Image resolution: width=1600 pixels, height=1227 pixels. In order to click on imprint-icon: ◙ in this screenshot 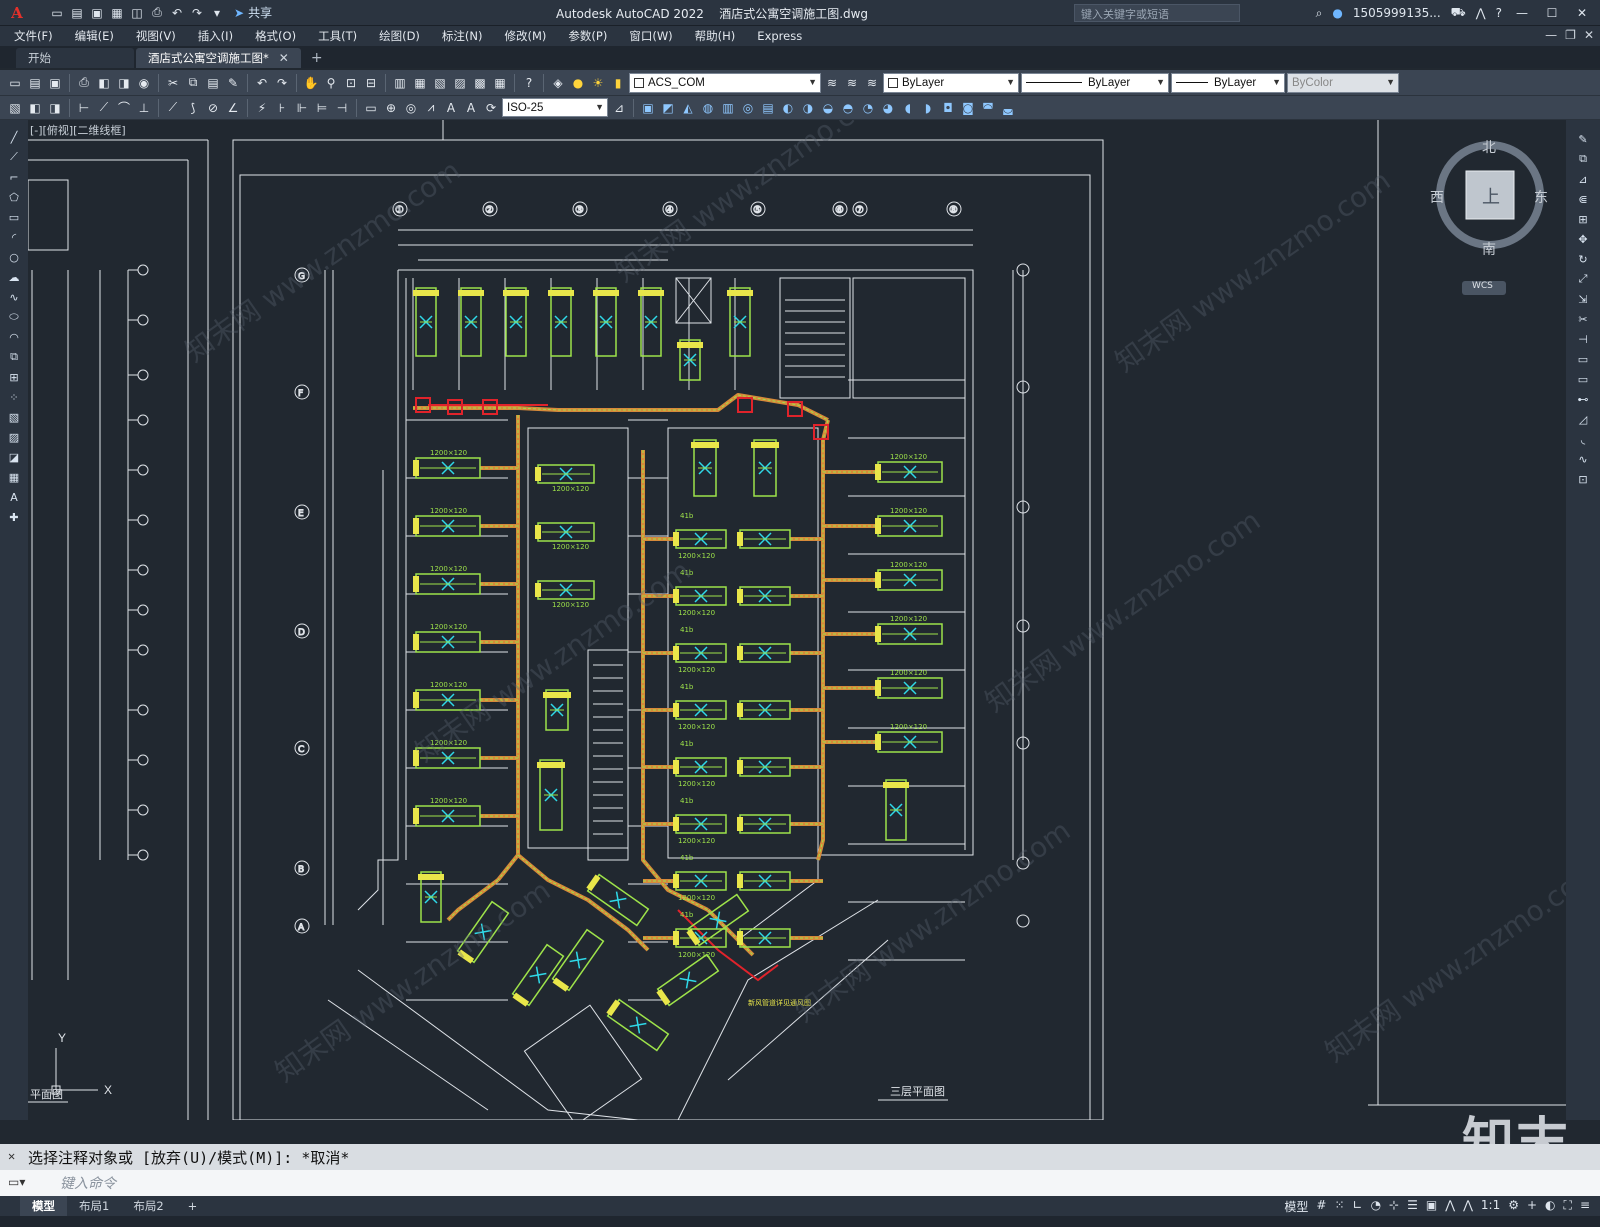, I will do `click(968, 108)`.